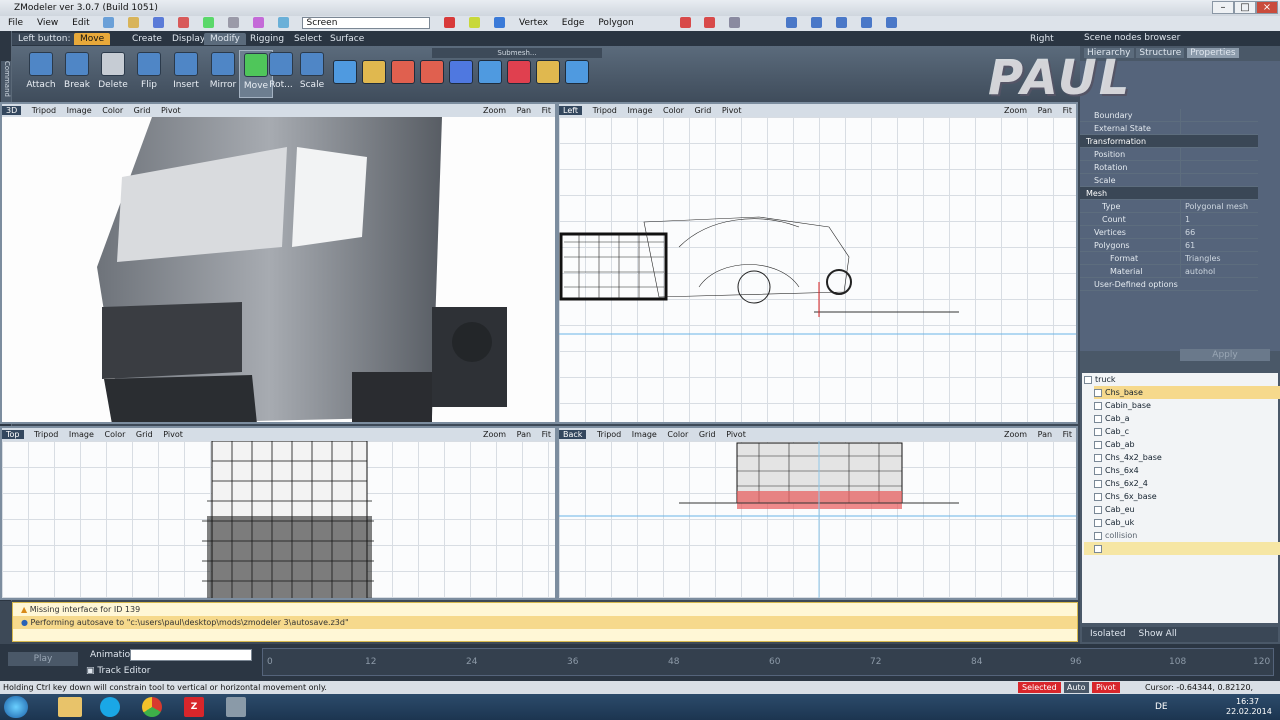 Image resolution: width=1280 pixels, height=720 pixels. Describe the element at coordinates (1039, 687) in the screenshot. I see `selected-badge: Selected` at that location.